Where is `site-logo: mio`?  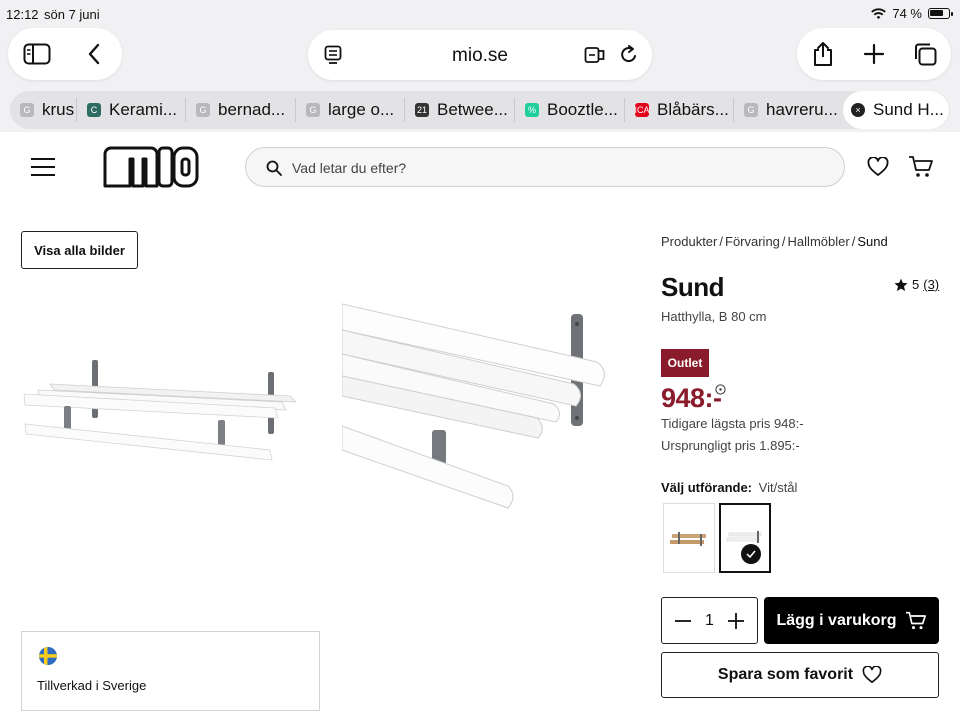
site-logo: mio is located at coordinates (151, 167).